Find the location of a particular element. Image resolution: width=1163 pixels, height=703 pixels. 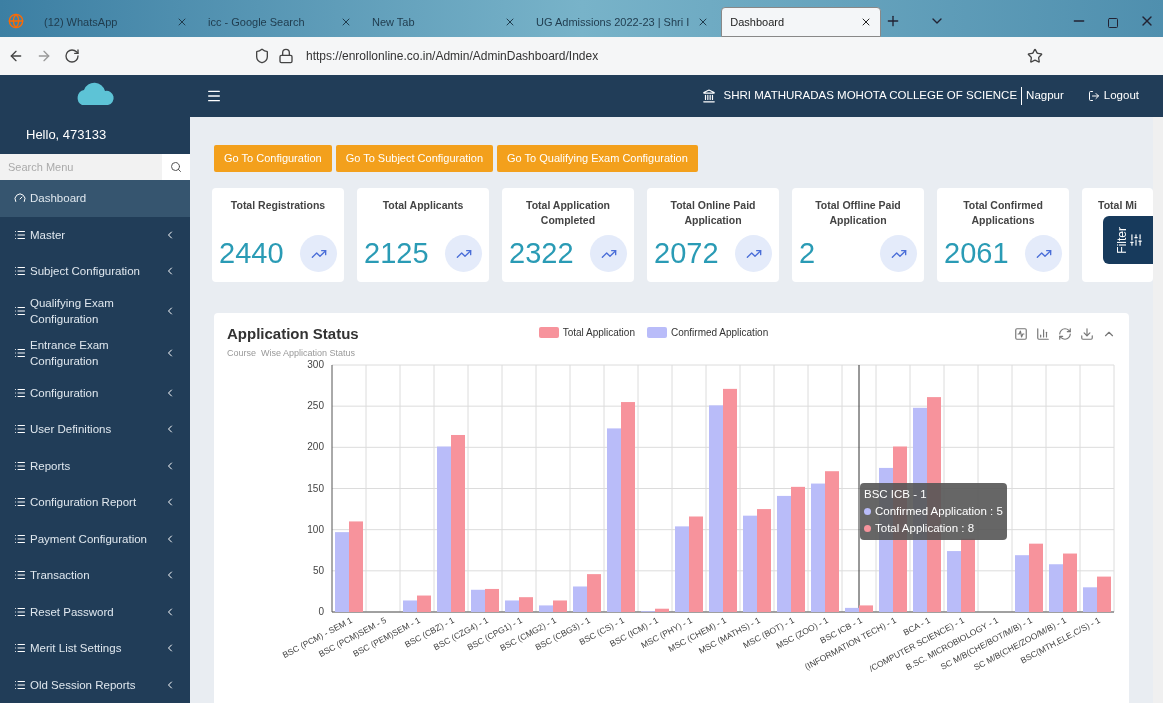

city-name: Nagpur is located at coordinates (1045, 96).